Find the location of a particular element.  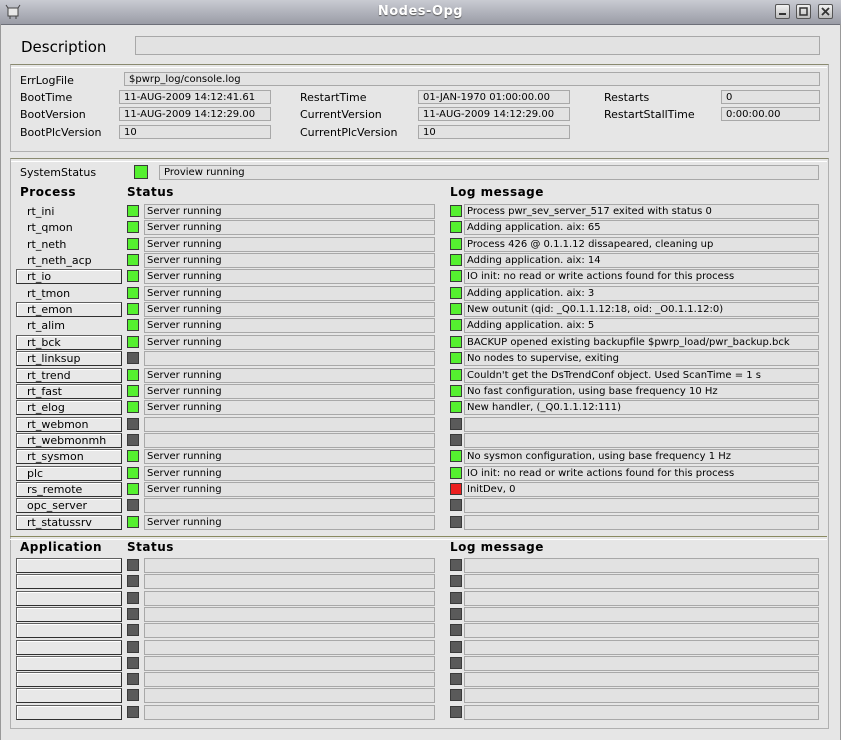

currentversion-field: 11-AUG-2009 14:12:29.00 is located at coordinates (494, 114).